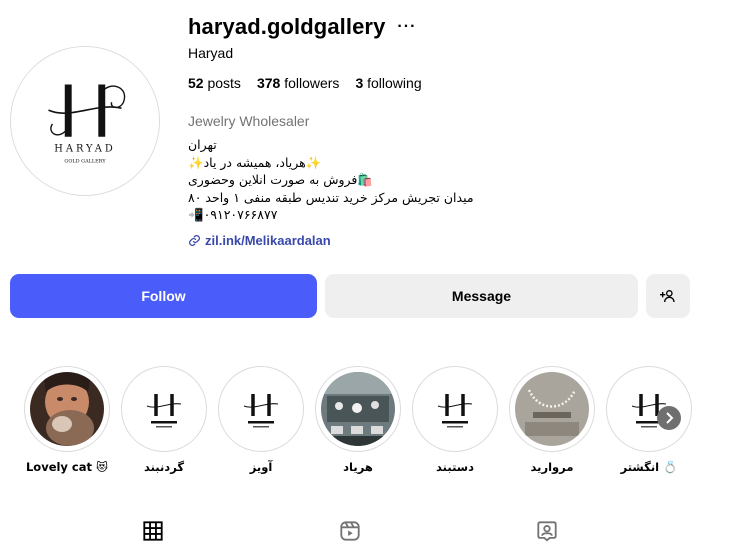  I want to click on posts-stat: 52 posts, so click(214, 83).